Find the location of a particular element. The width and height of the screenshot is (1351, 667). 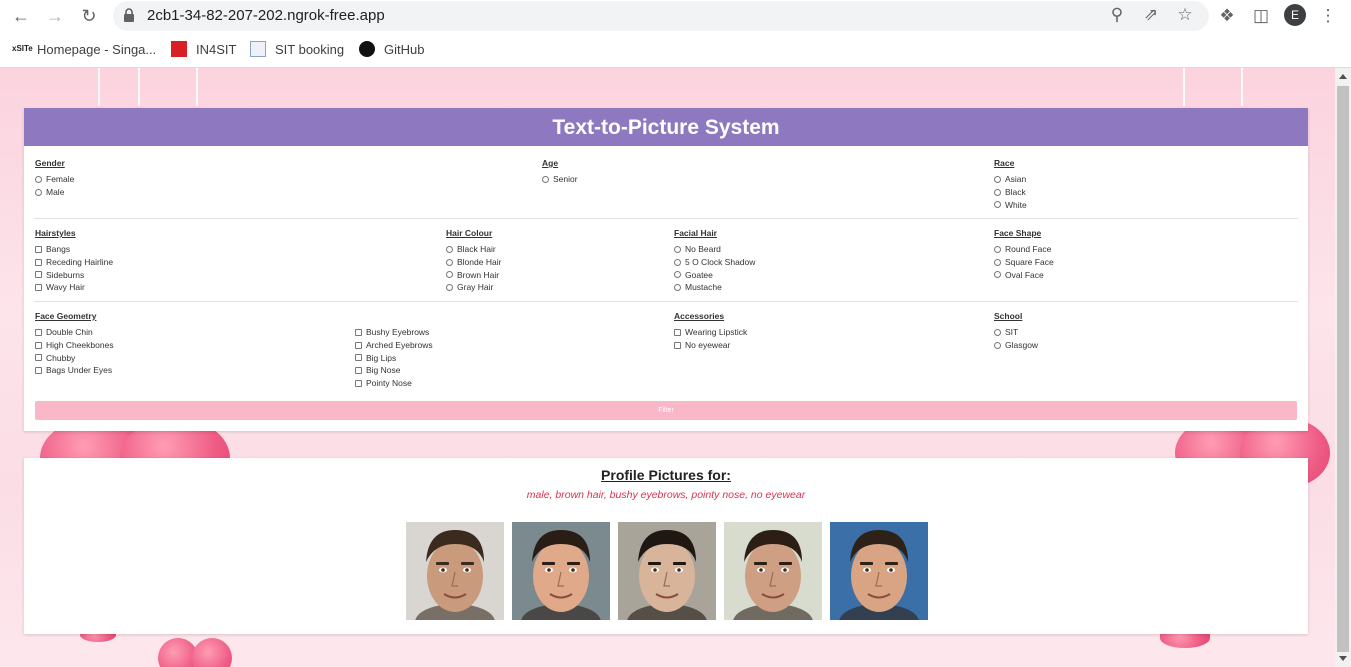

age-senior-radio: Senior is located at coordinates (560, 179).